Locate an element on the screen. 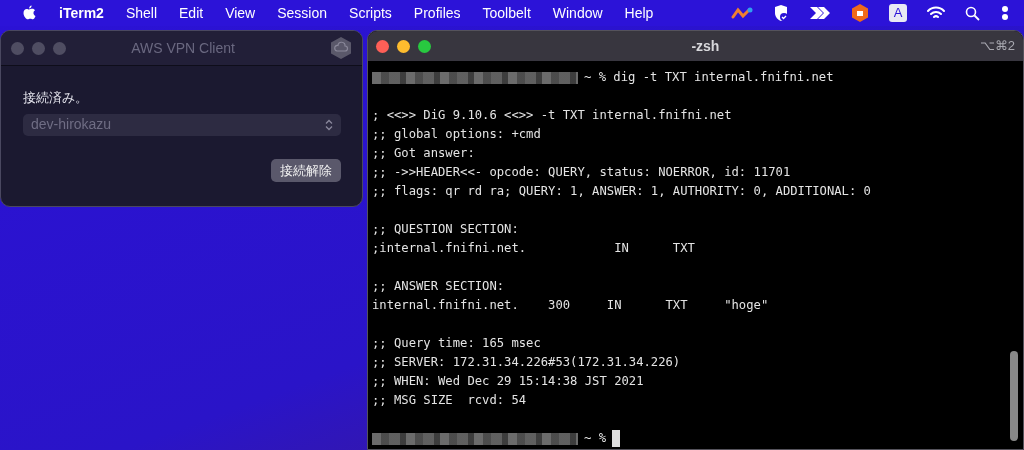 The image size is (1024, 450). menu-item: Shell is located at coordinates (141, 13).